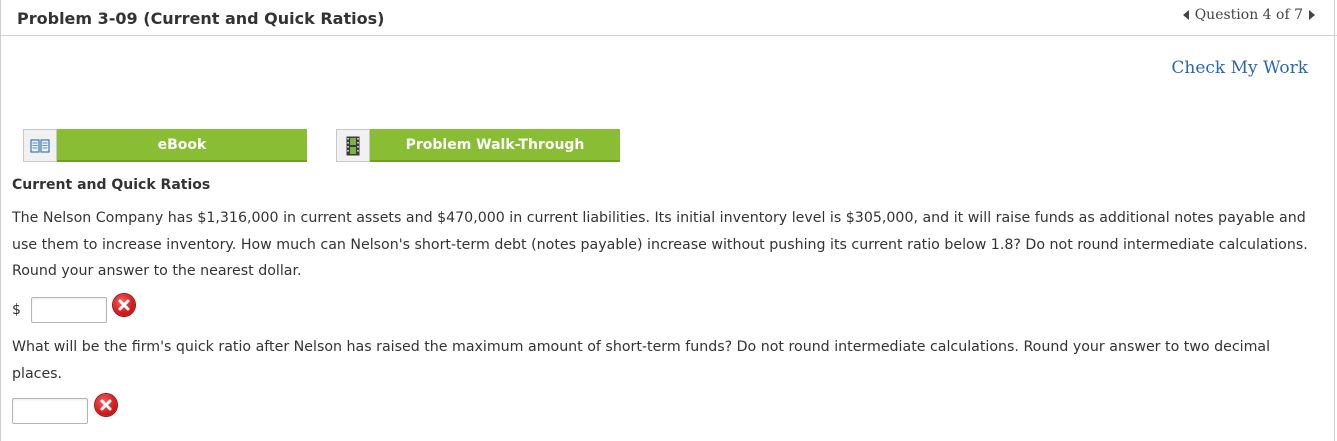  Describe the element at coordinates (40, 145) in the screenshot. I see `book-icon` at that location.